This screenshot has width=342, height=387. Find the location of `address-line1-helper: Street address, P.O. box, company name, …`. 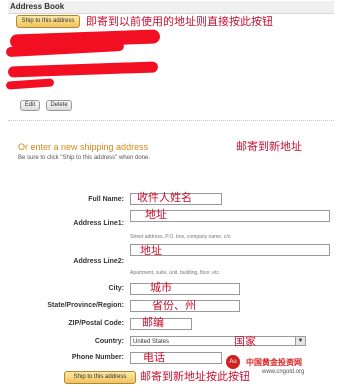

address-line1-helper: Street address, P.O. box, company name, … is located at coordinates (180, 237).